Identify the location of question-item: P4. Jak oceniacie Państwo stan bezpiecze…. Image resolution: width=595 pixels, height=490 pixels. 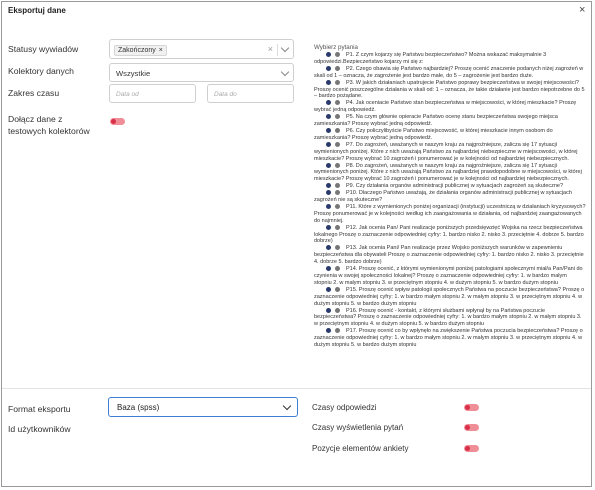
(450, 107).